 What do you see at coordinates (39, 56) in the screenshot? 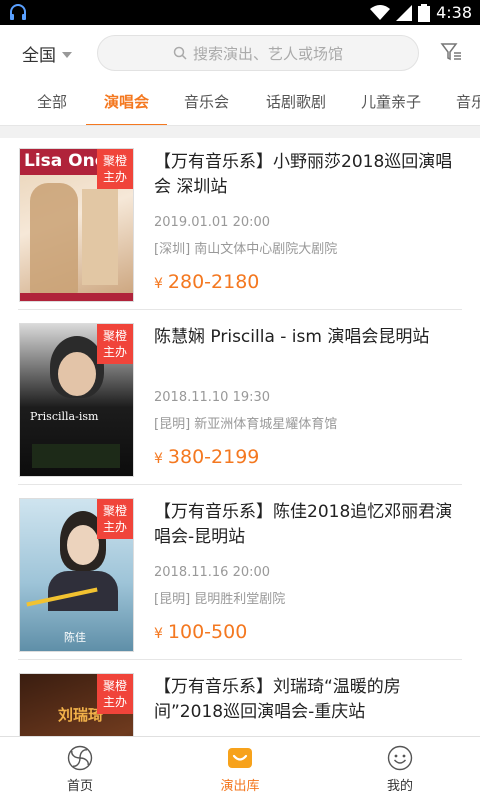
I see `city-label: 全国` at bounding box center [39, 56].